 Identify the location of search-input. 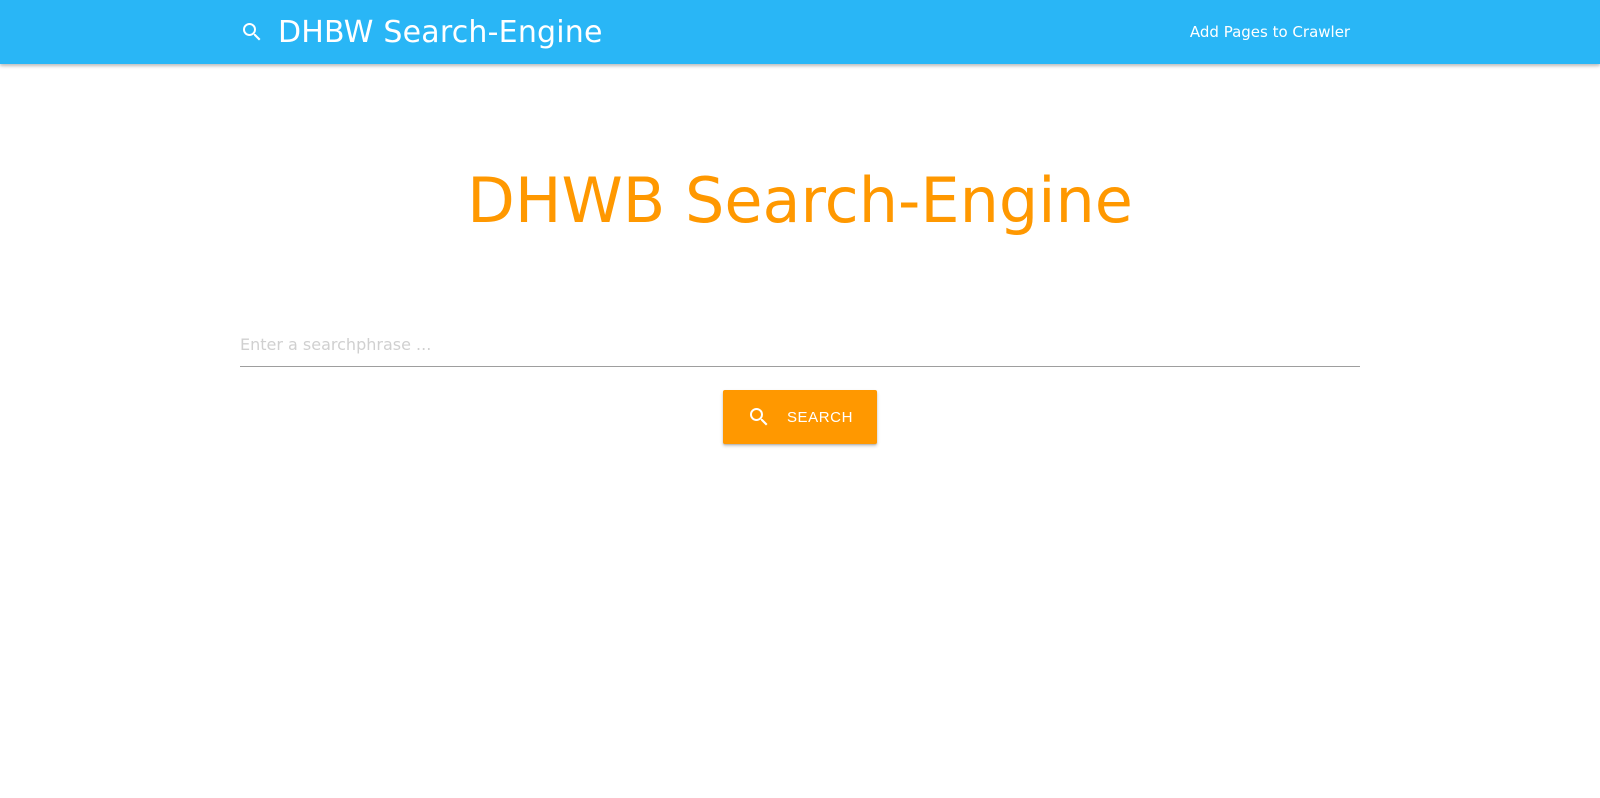
(800, 344).